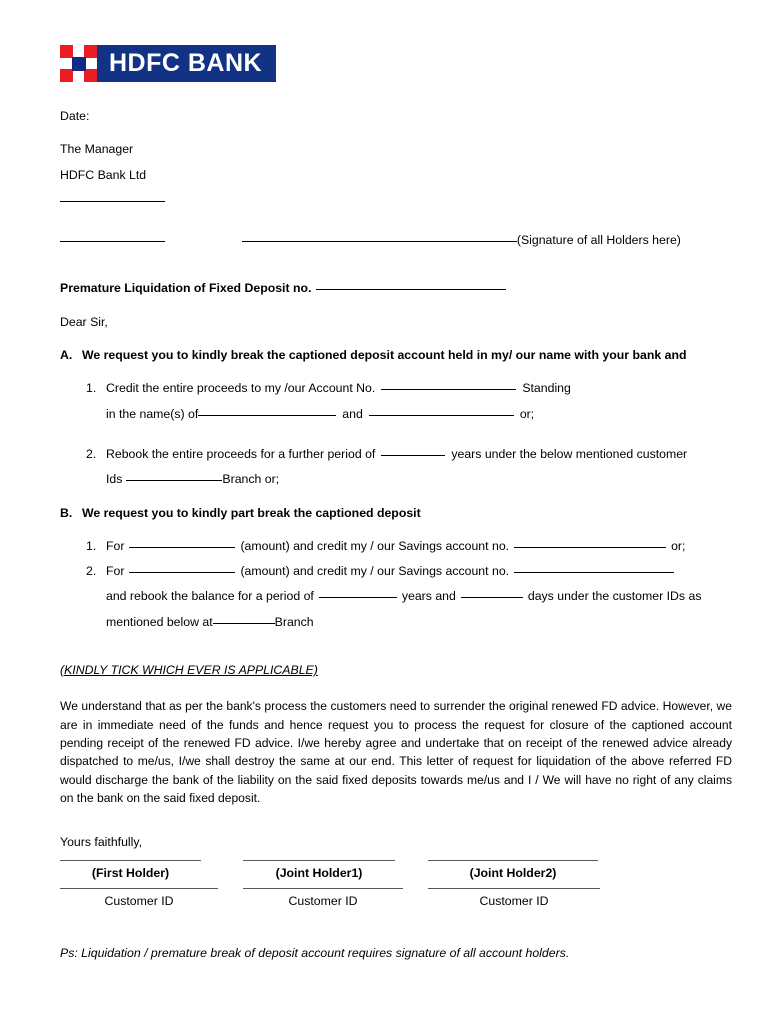 This screenshot has height=1024, width=770. What do you see at coordinates (352, 413) in the screenshot?
I see `name-conjunction: and` at bounding box center [352, 413].